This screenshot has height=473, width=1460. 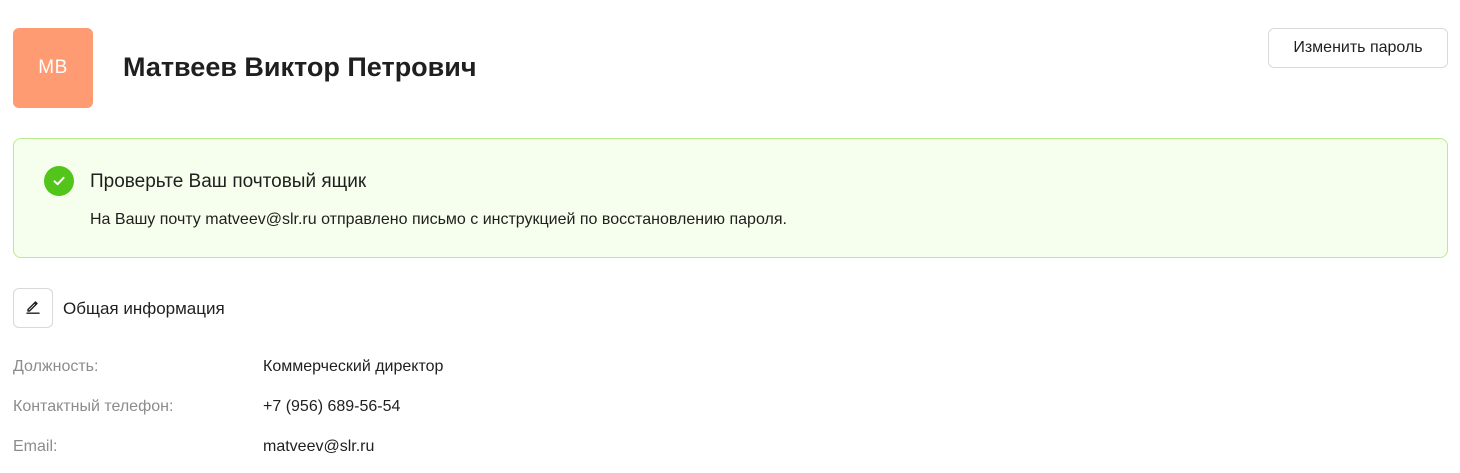 I want to click on info-row-email: Email: matveev@slr.ru, so click(x=363, y=450).